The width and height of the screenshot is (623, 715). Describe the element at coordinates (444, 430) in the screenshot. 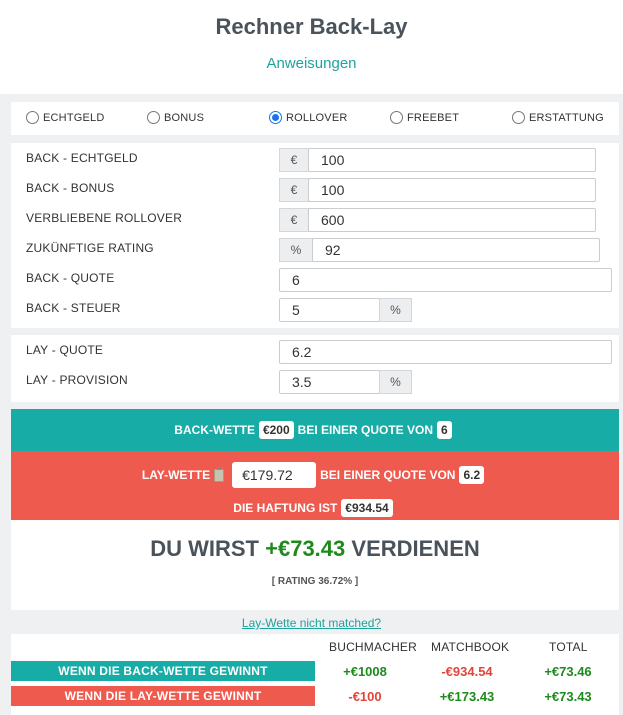

I see `back-odds-badge: 6` at that location.